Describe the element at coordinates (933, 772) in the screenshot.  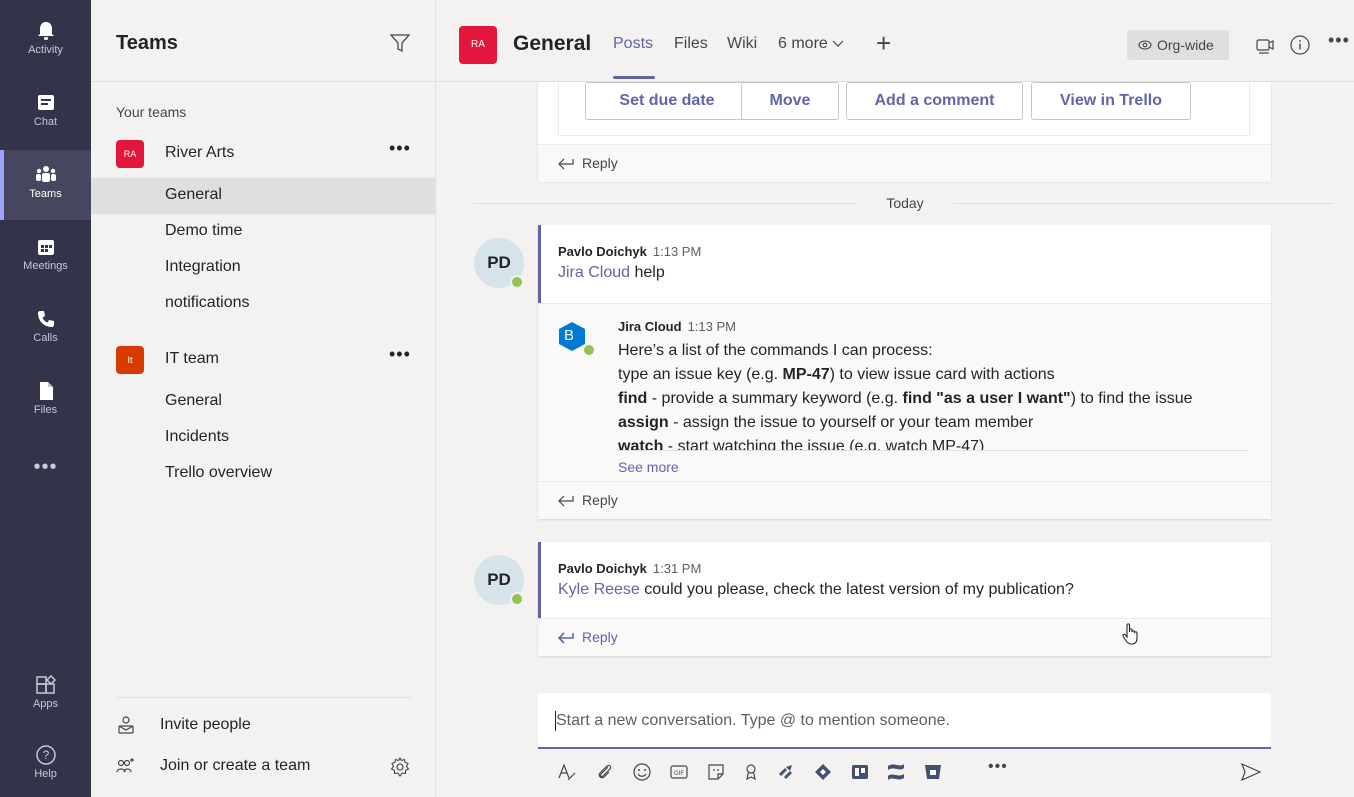
I see `bitbucket-icon` at that location.